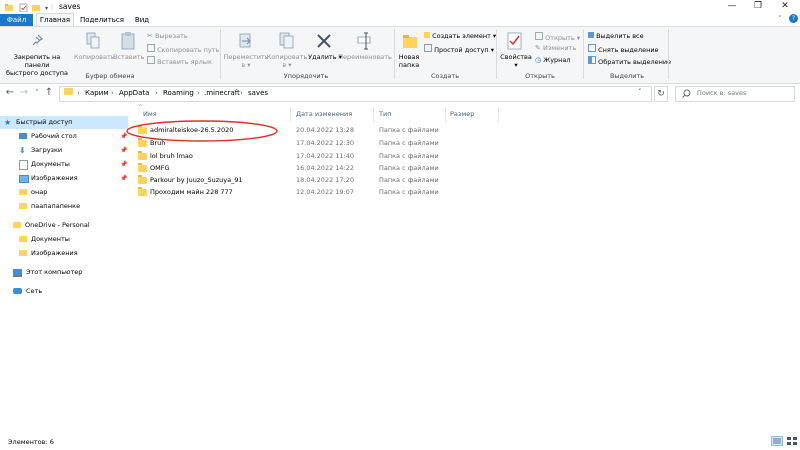 This screenshot has width=800, height=450. Describe the element at coordinates (325, 57) in the screenshot. I see `delete-button: Удалить ▾` at that location.